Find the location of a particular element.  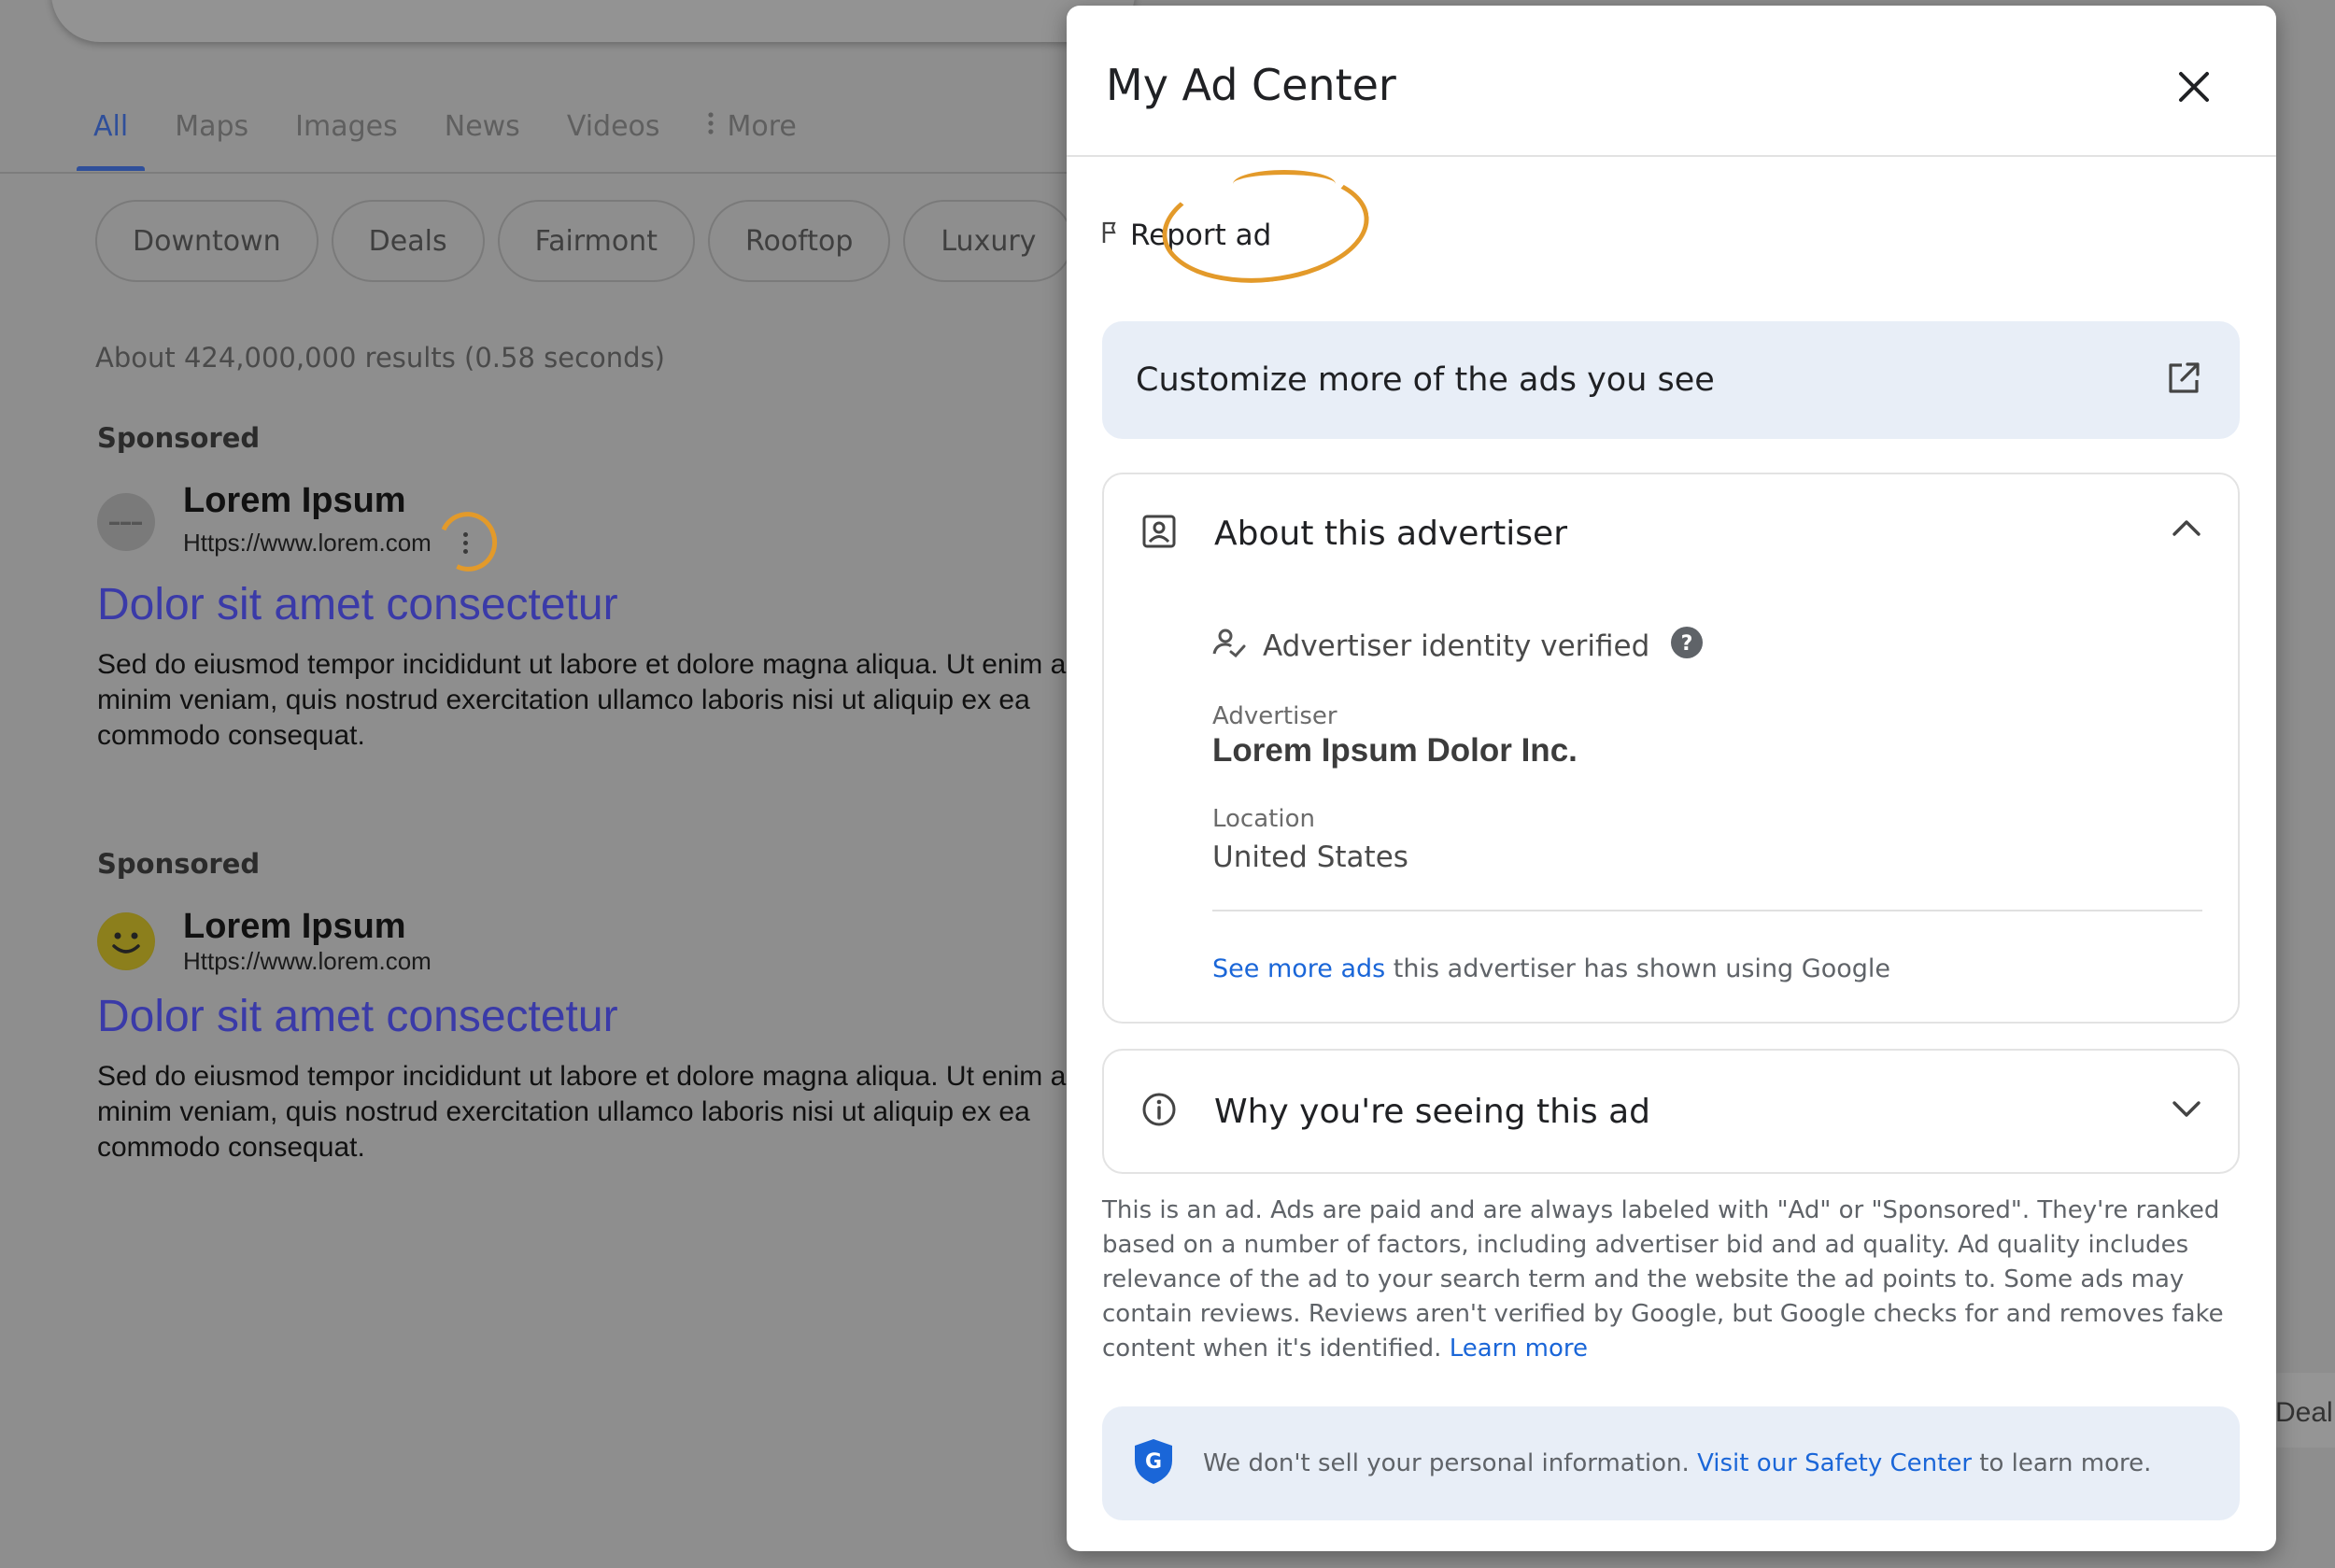

customize-ads-label: Customize more of the ads you see is located at coordinates (1426, 380).